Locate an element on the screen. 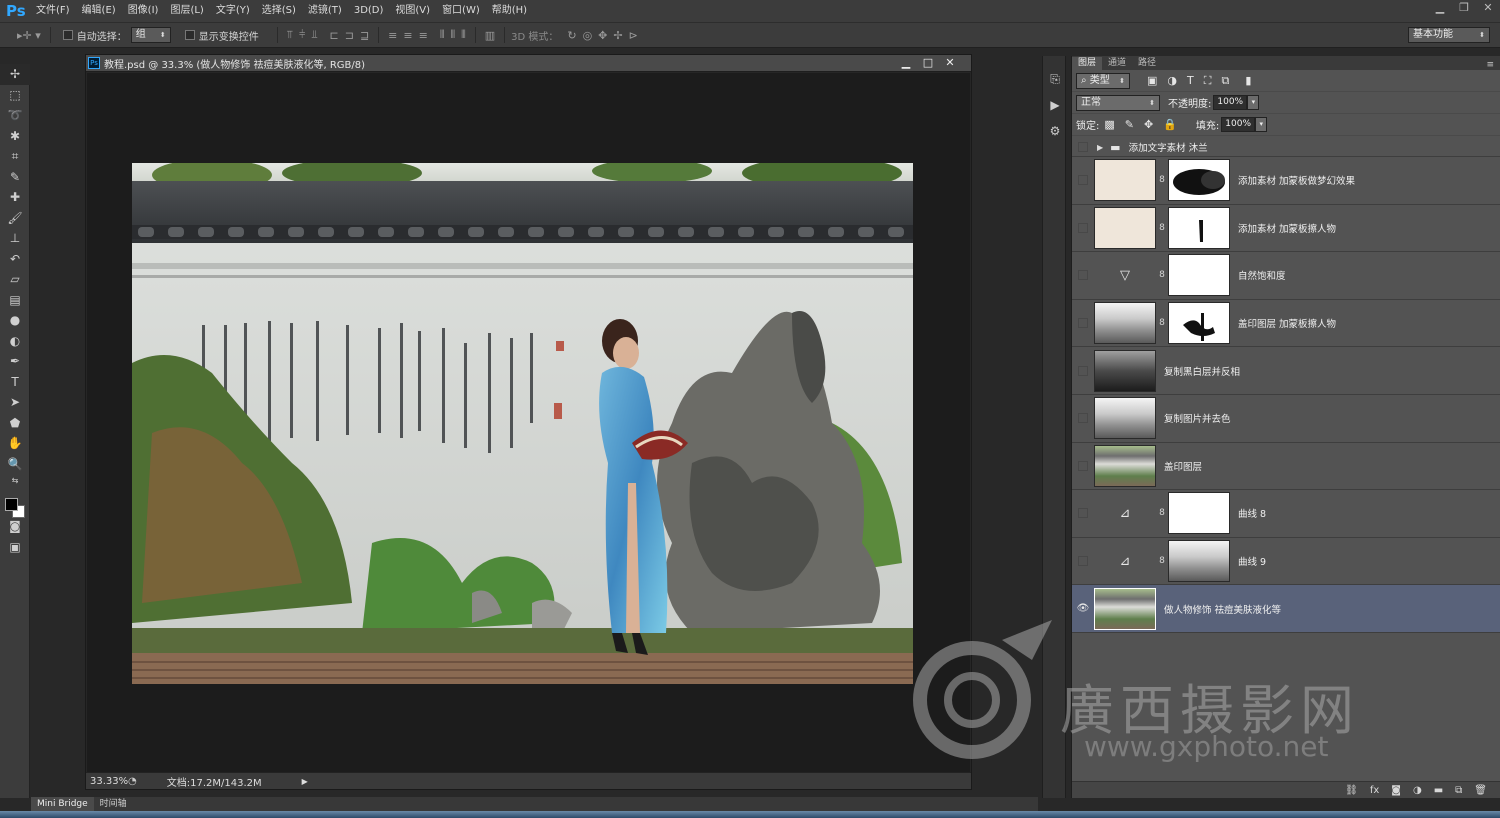  move-tool-icon: ✢ is located at coordinates (15, 74).